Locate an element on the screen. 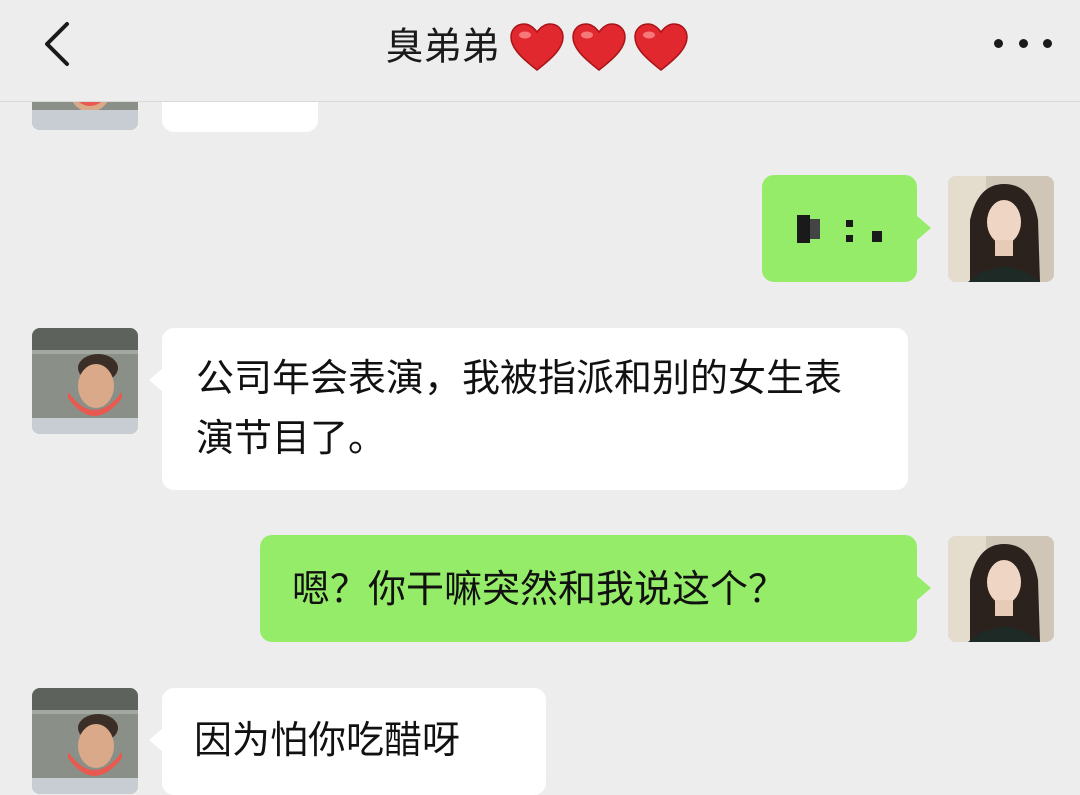 The height and width of the screenshot is (795, 1080). message-text: 嗯？你干嘛突然和我说这个？ is located at coordinates (539, 589).